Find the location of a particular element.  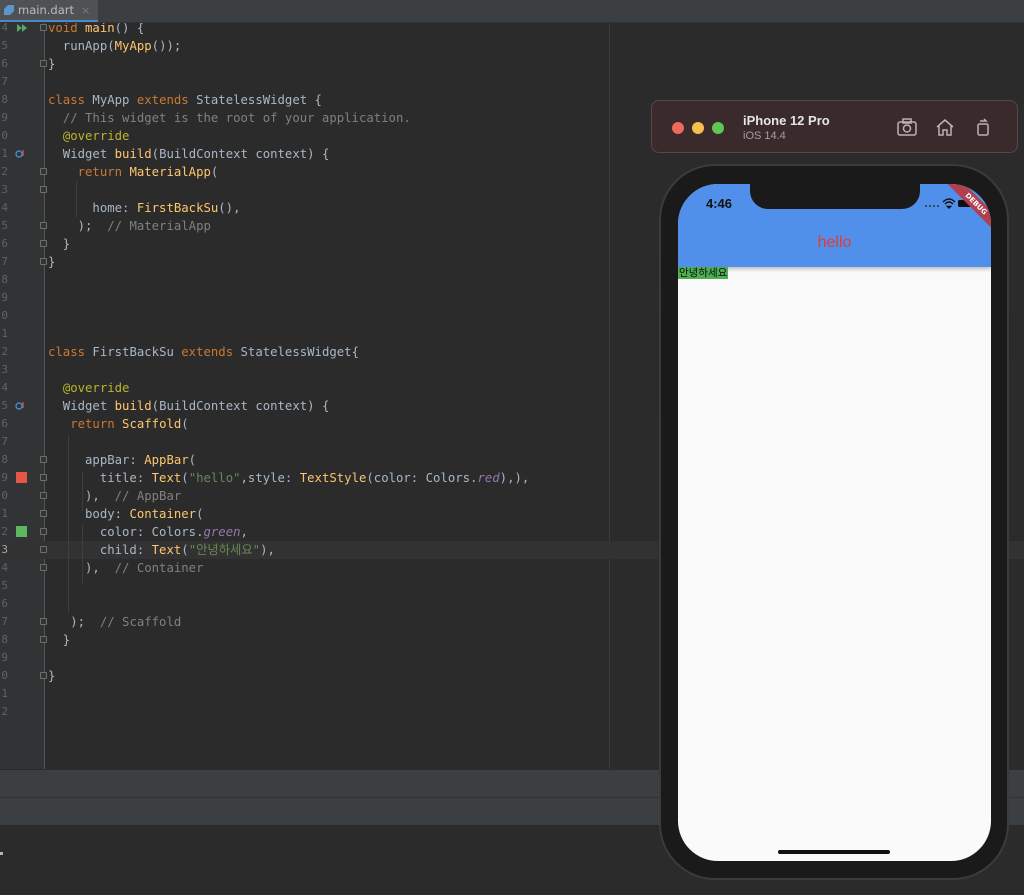

code-line: 7 is located at coordinates (512, 82).